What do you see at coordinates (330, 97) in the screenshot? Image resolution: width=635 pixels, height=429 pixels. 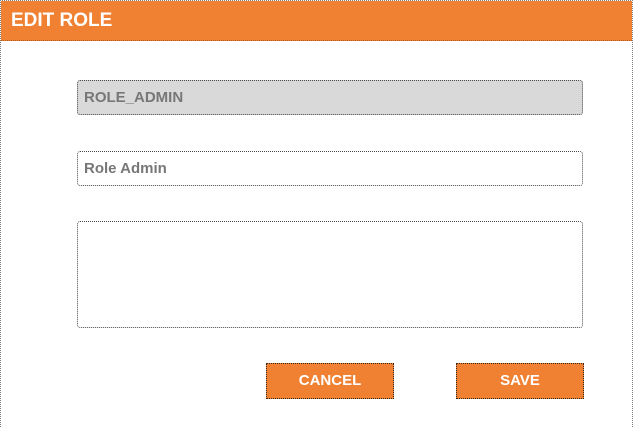 I see `role-code-field: ROLE_ADMIN` at bounding box center [330, 97].